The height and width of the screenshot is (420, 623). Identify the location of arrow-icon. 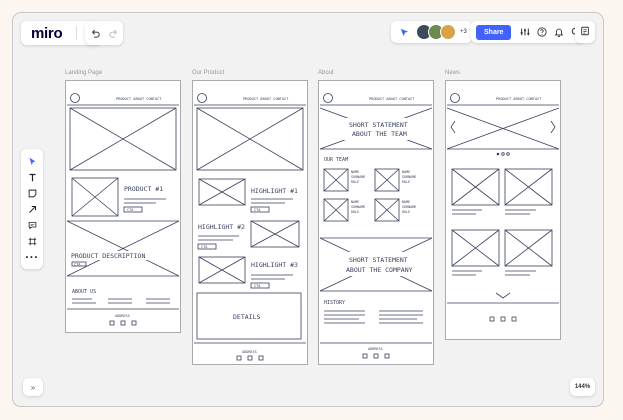
(32, 209).